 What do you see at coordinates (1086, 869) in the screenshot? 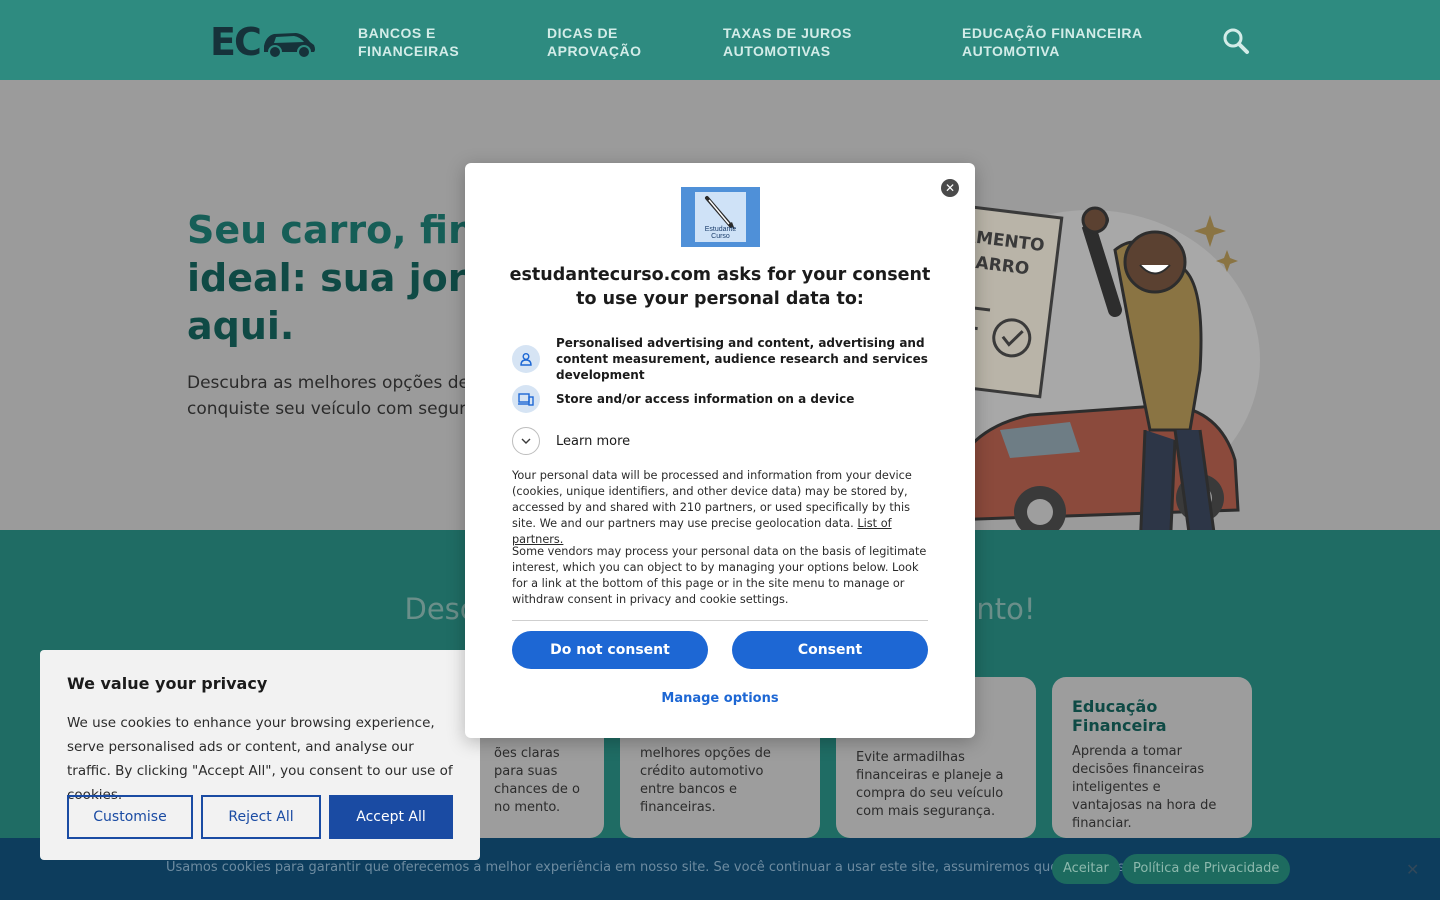
I see `cookie-accept-button: Aceitar` at bounding box center [1086, 869].